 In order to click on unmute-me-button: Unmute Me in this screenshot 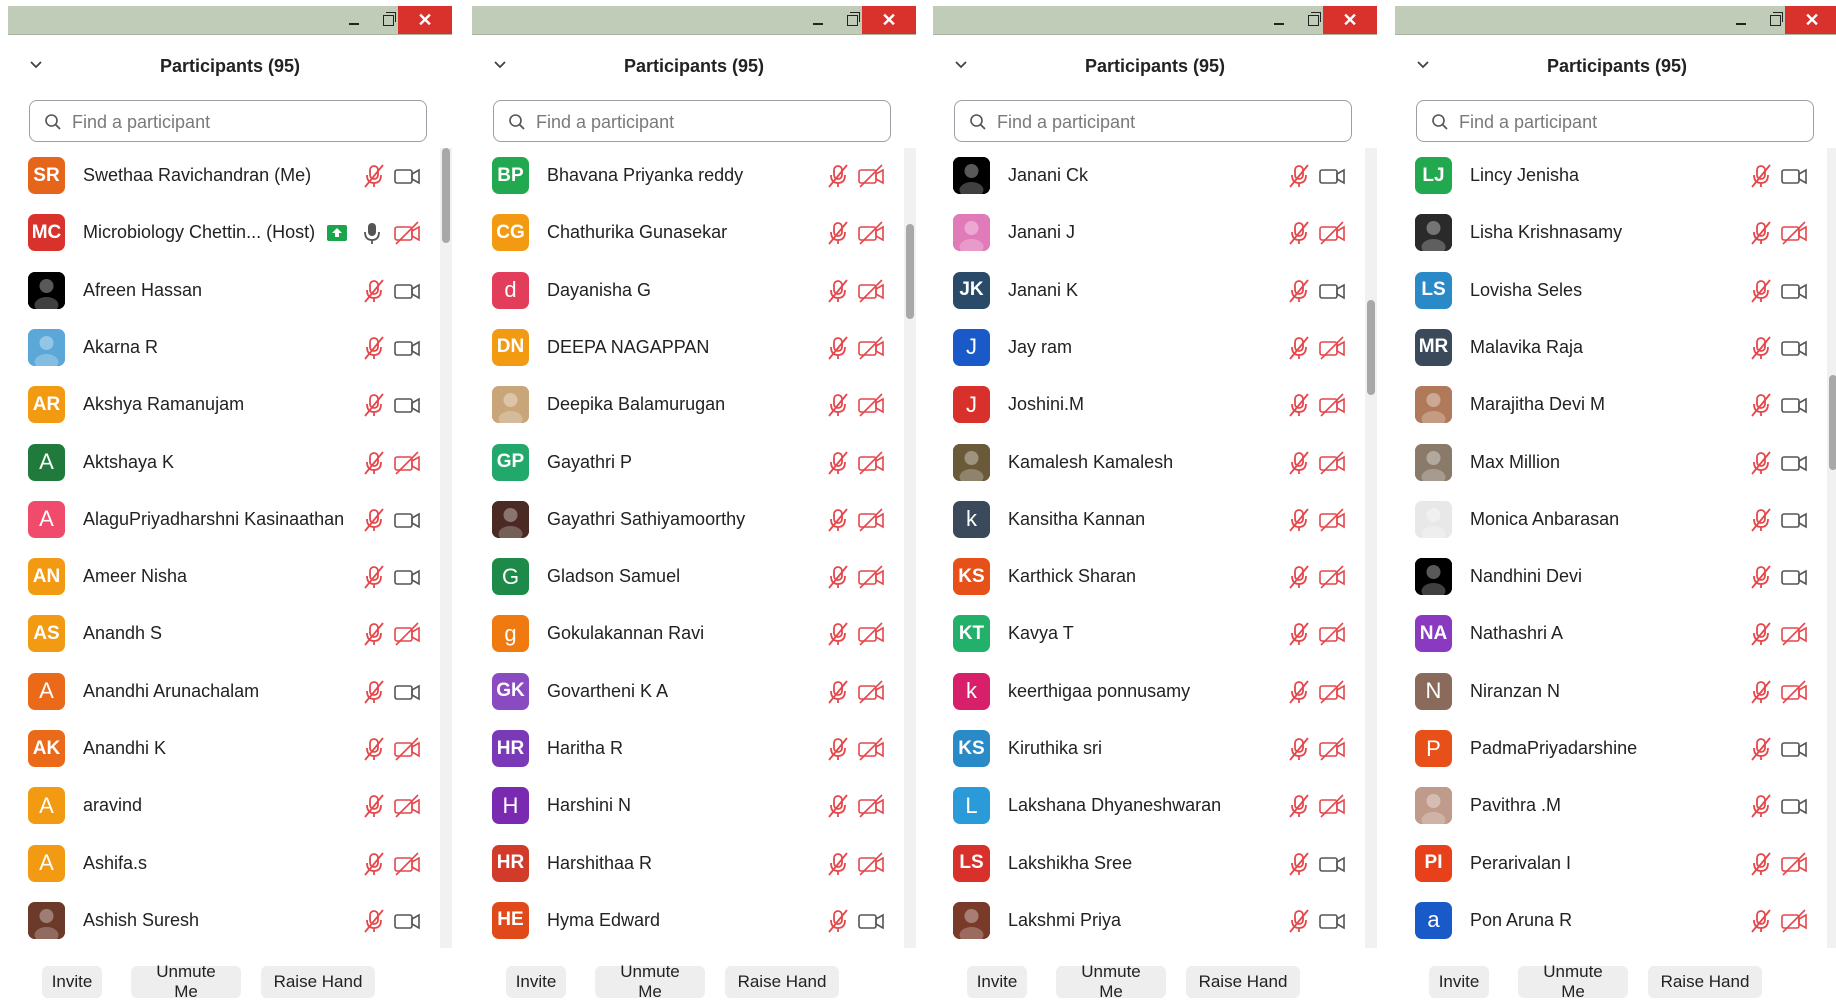, I will do `click(1573, 981)`.